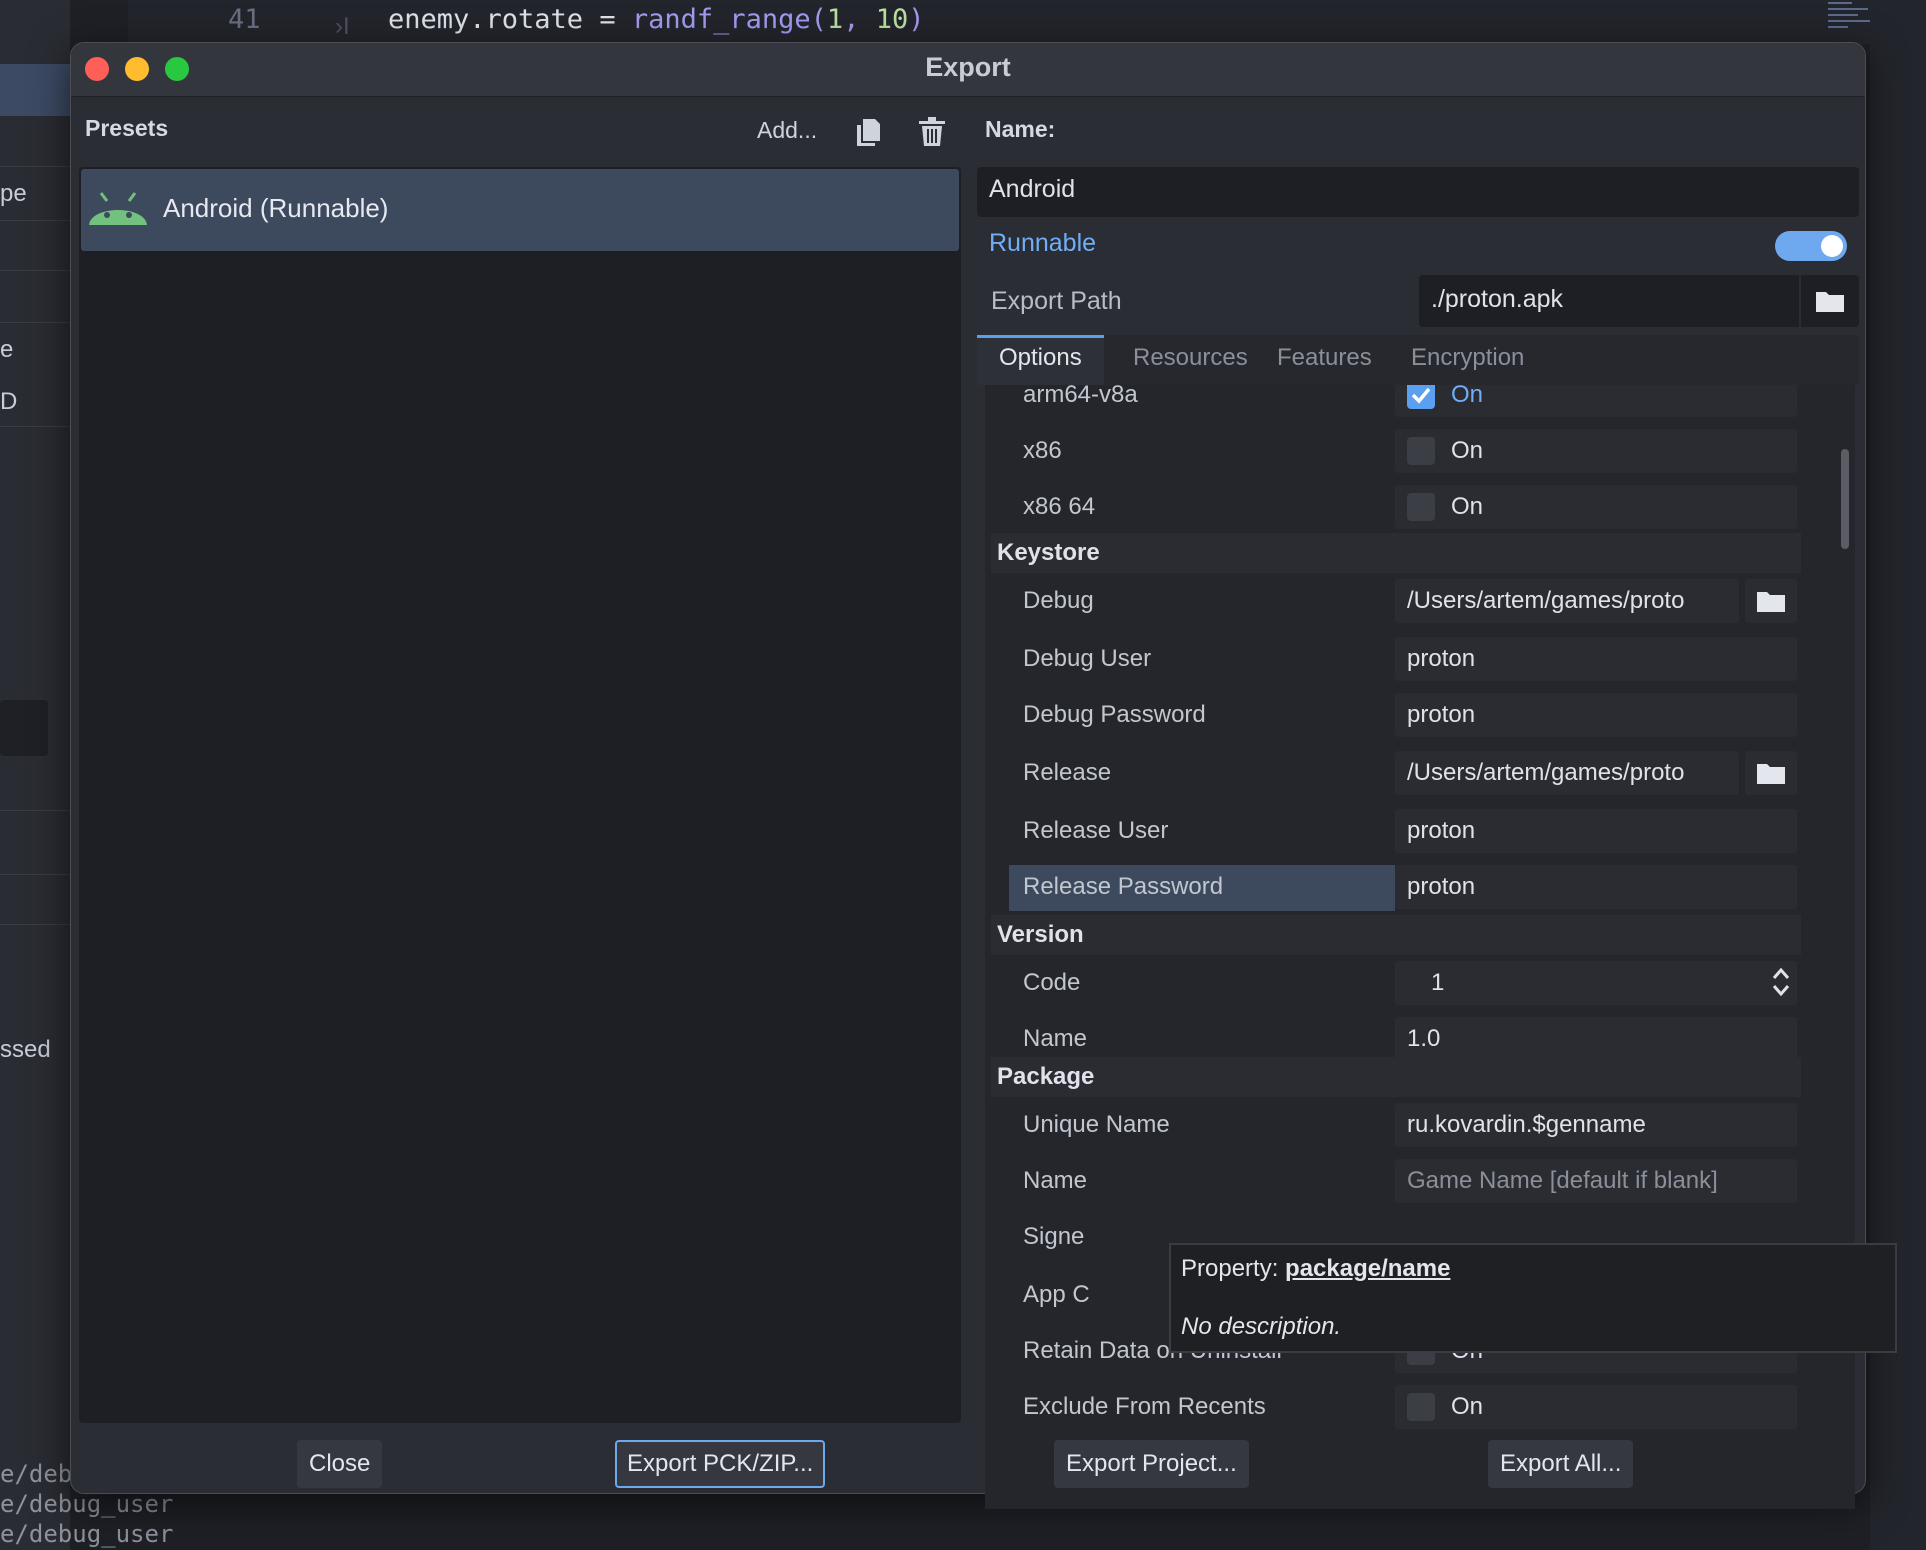  Describe the element at coordinates (1467, 360) in the screenshot. I see `tab-encryption: Encryption` at that location.